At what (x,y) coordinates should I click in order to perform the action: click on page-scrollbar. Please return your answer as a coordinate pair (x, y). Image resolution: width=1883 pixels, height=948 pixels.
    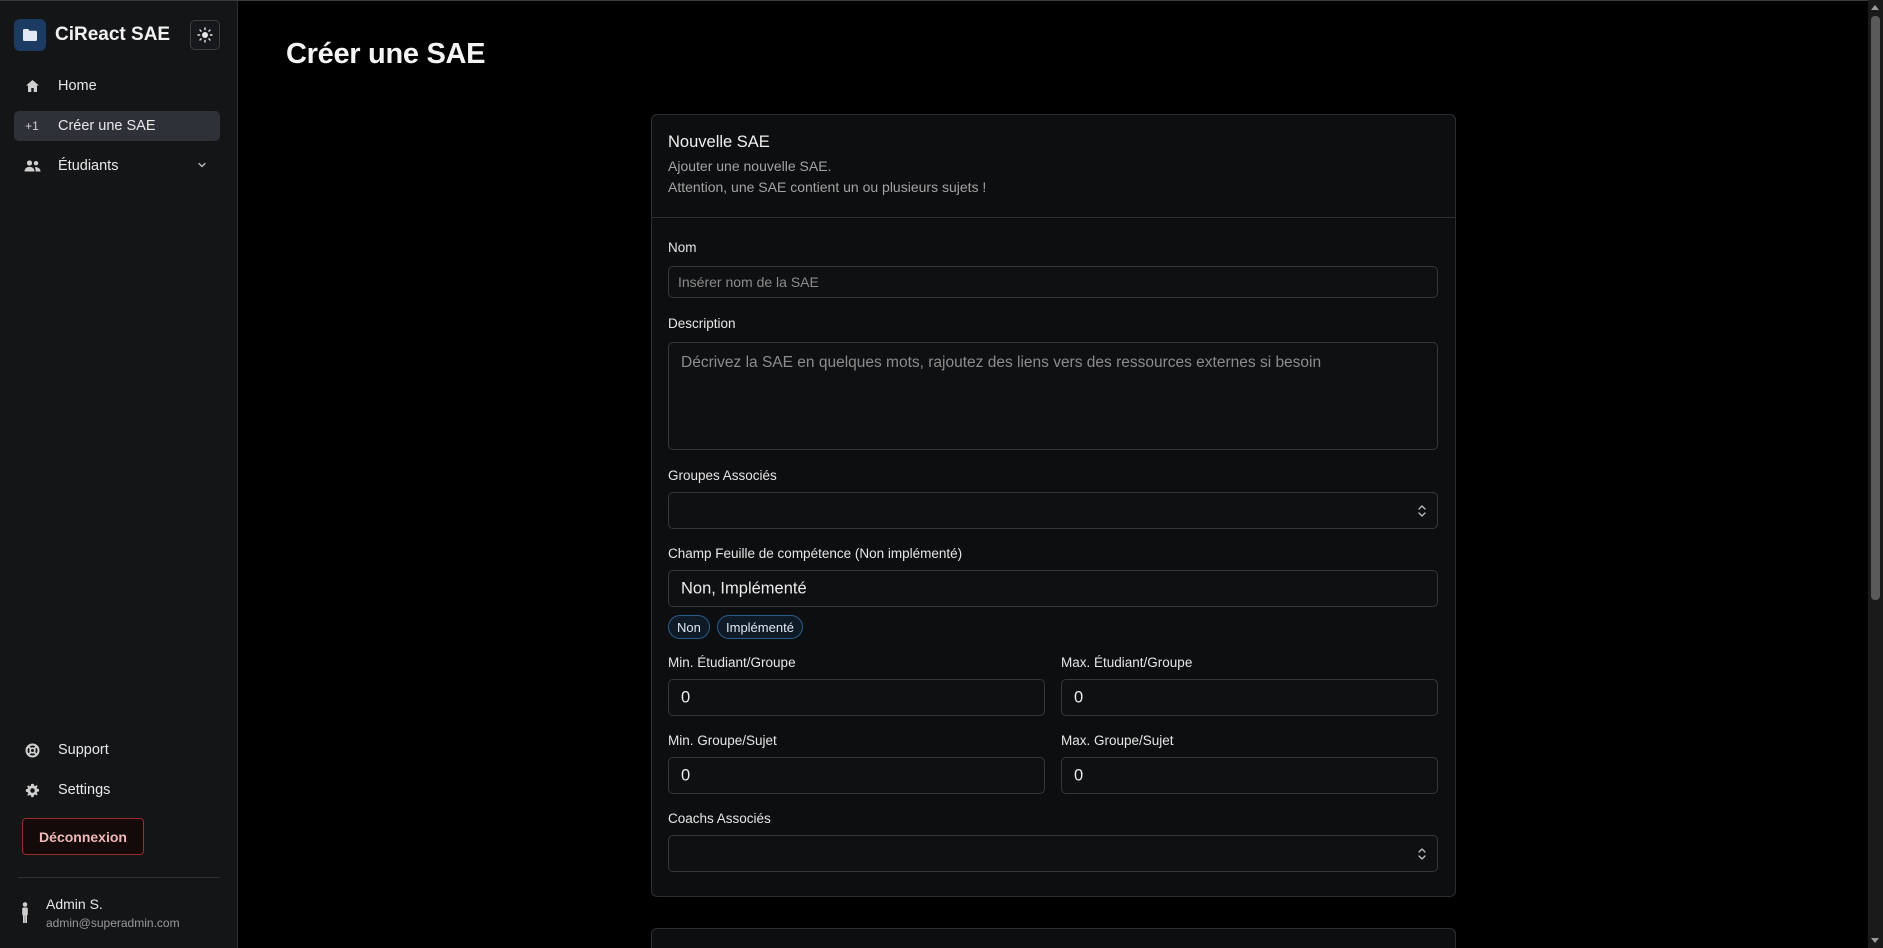
    Looking at the image, I should click on (1875, 474).